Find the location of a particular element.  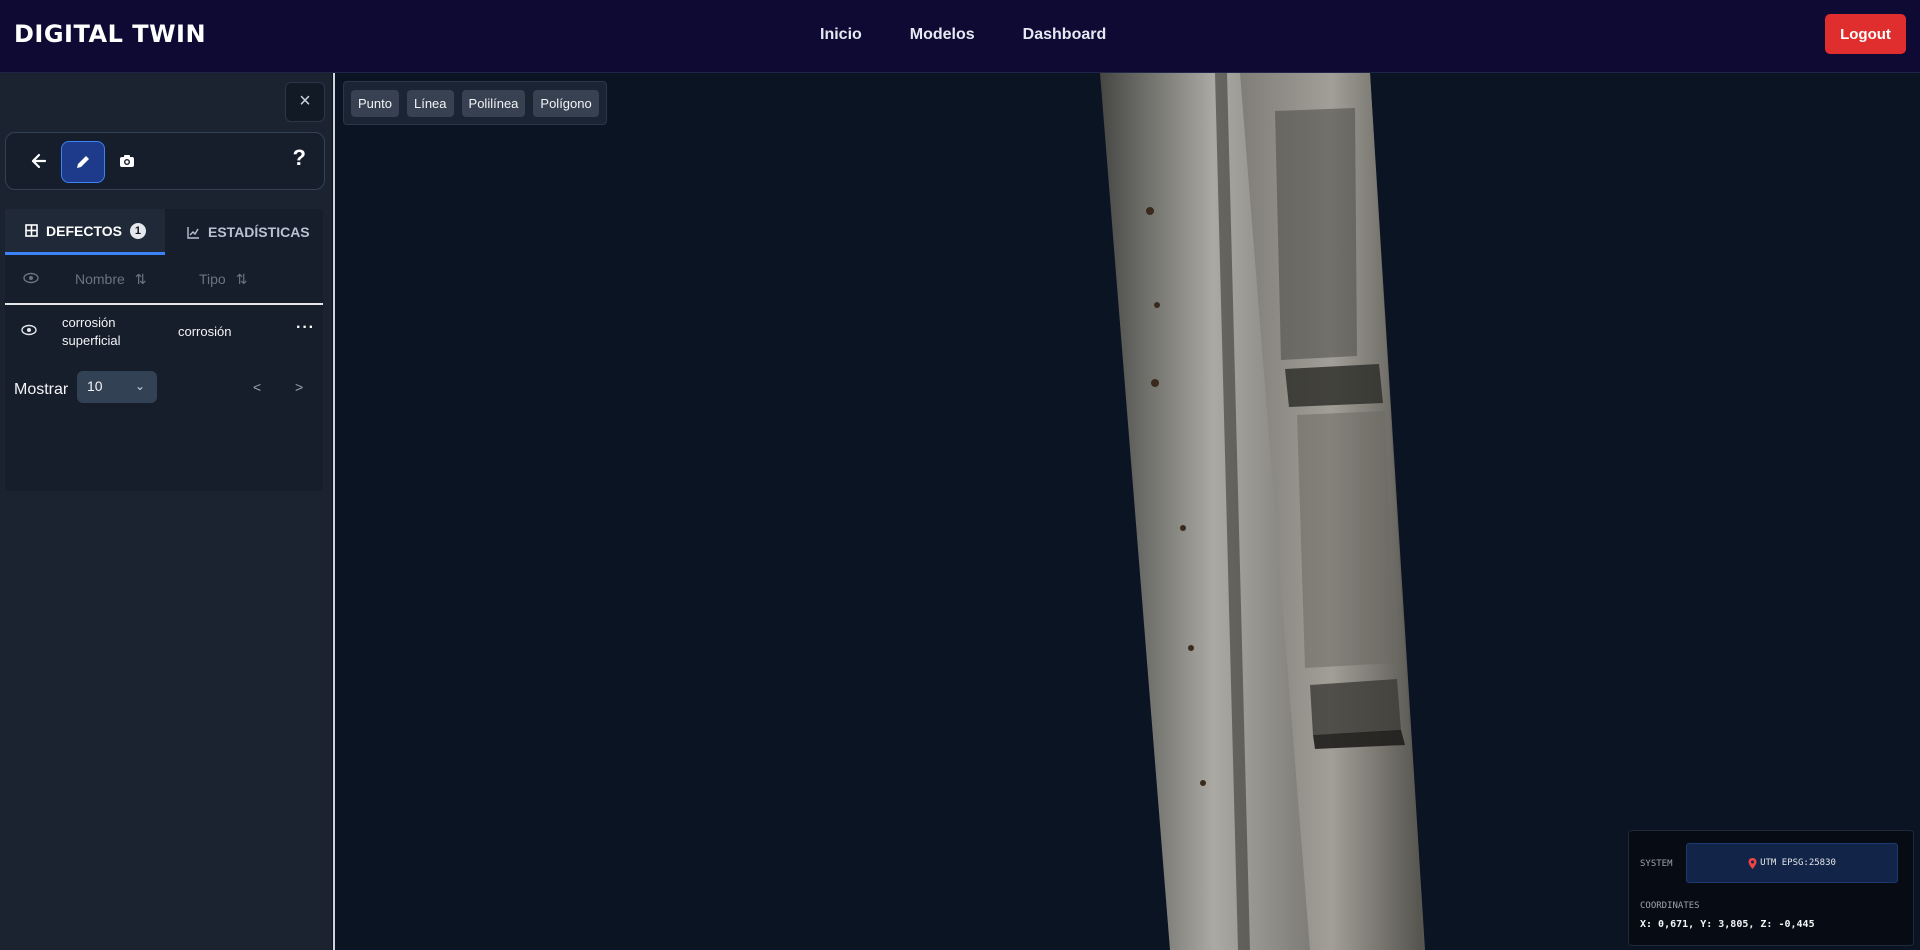

table-row: corrosión superficial corrosión ··· is located at coordinates (164, 332).